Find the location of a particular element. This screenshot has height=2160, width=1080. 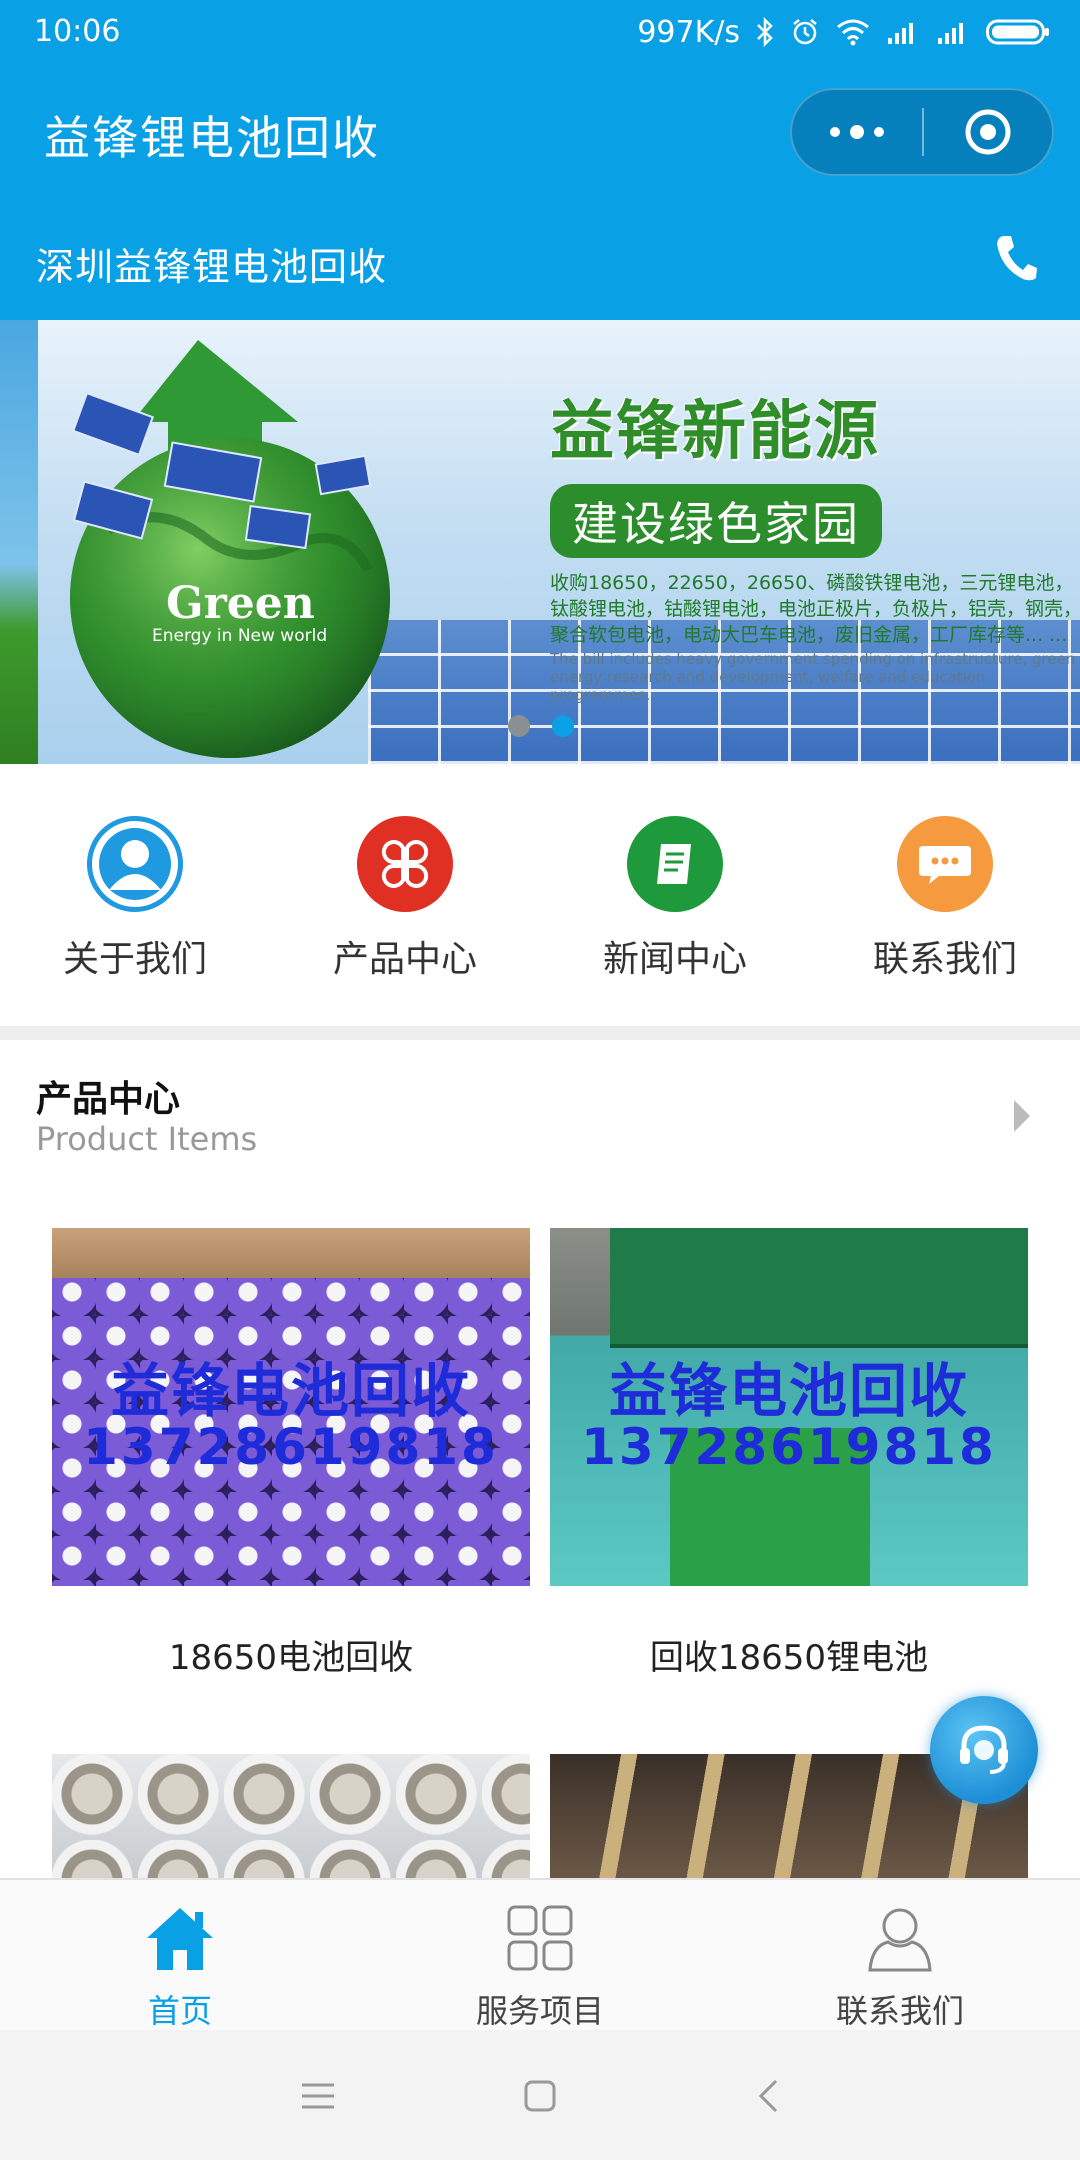

product-name: 18650电池回收 is located at coordinates (291, 1658).